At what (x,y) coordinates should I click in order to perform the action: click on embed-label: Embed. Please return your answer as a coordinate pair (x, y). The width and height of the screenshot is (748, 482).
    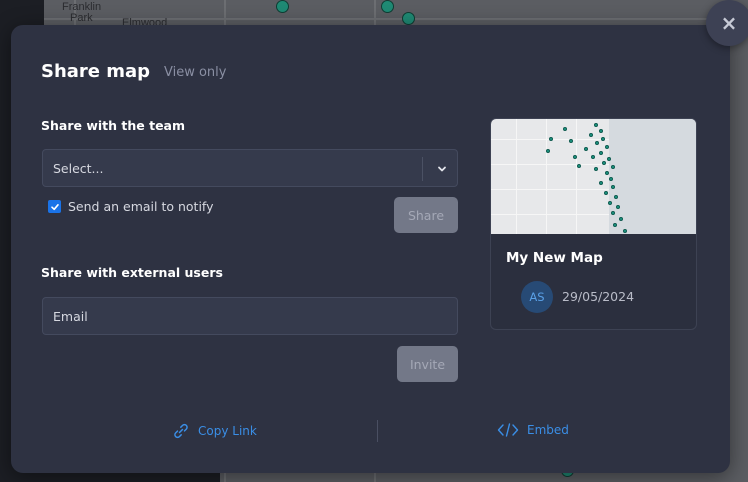
    Looking at the image, I should click on (548, 430).